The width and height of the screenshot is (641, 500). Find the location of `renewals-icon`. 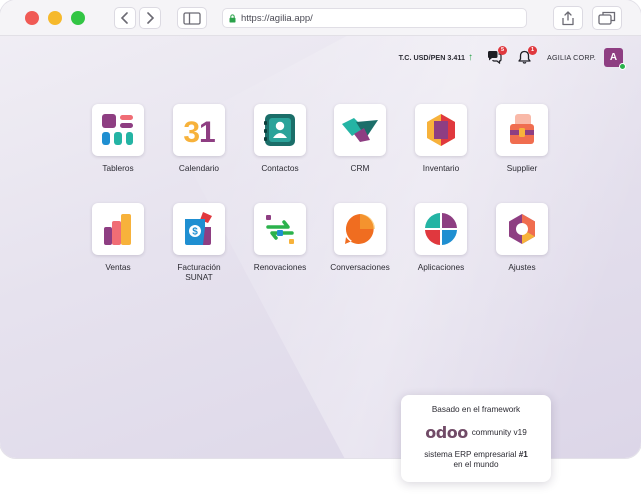

renewals-icon is located at coordinates (280, 229).